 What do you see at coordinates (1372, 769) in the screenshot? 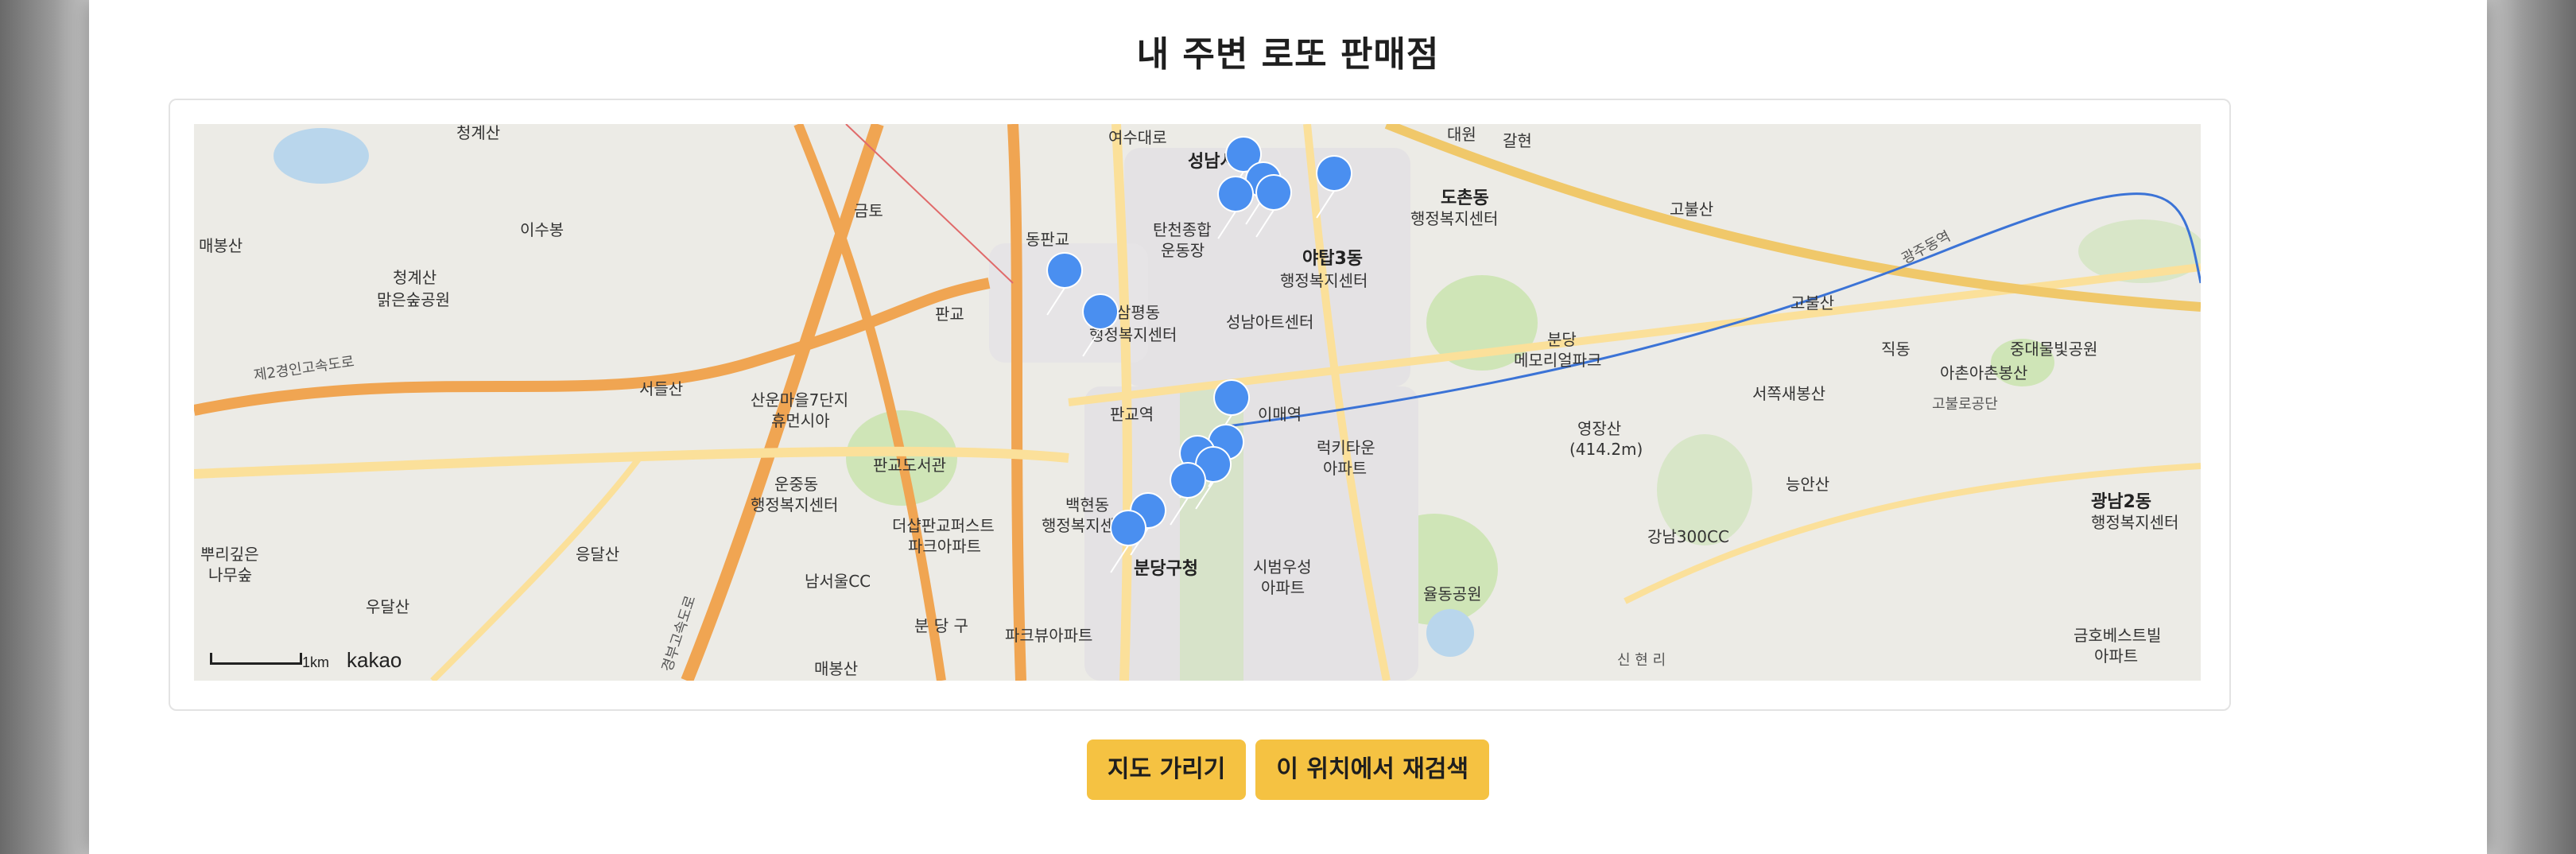
I see `research-location-button: 이 위치에서 재검색` at bounding box center [1372, 769].